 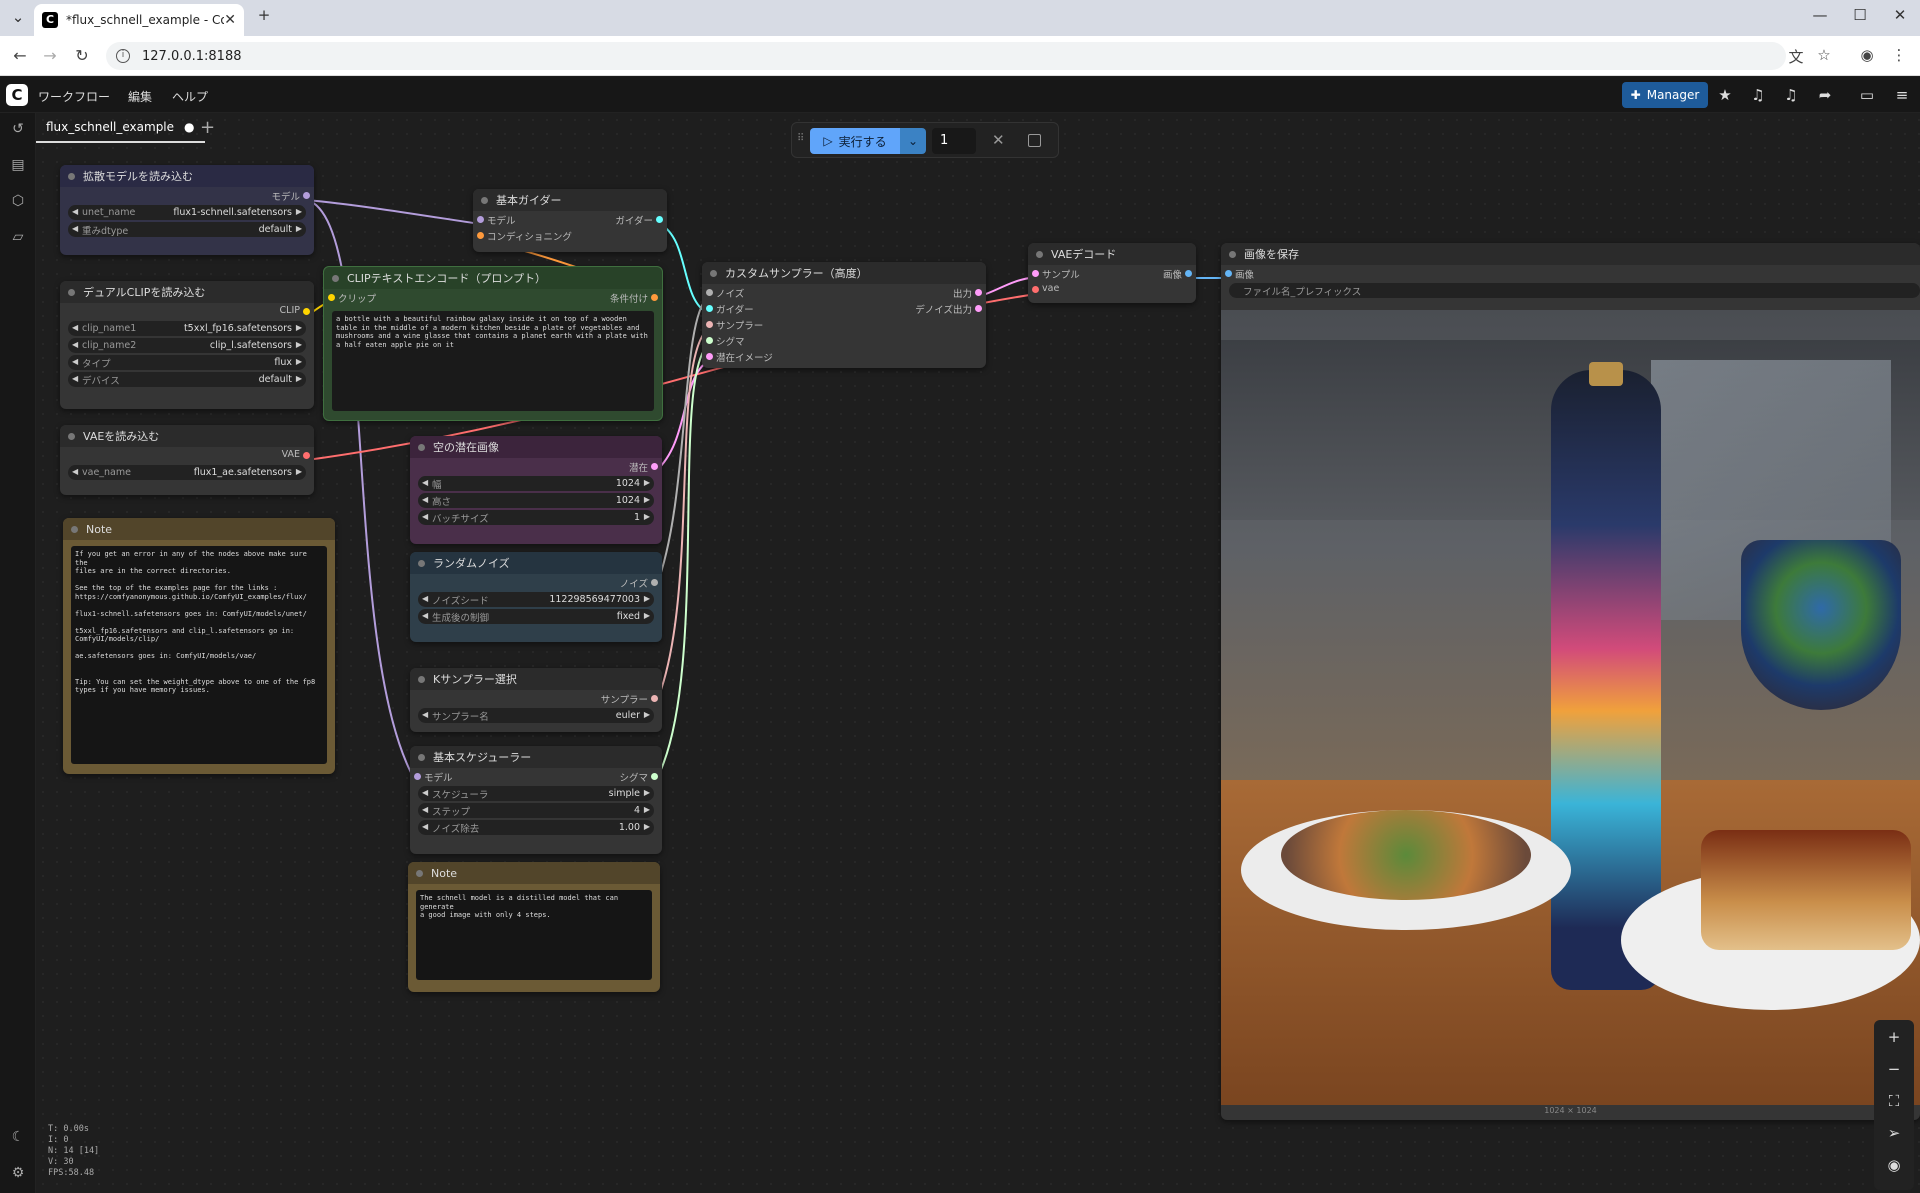 I want to click on input-slot: 潜在イメージ, so click(x=844, y=356).